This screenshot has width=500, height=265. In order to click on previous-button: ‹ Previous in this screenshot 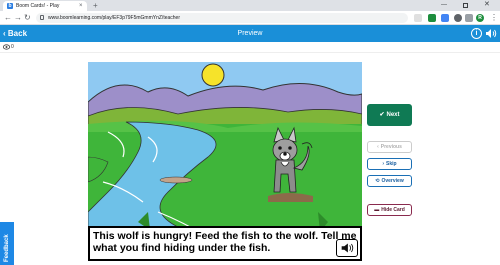, I will do `click(389, 147)`.